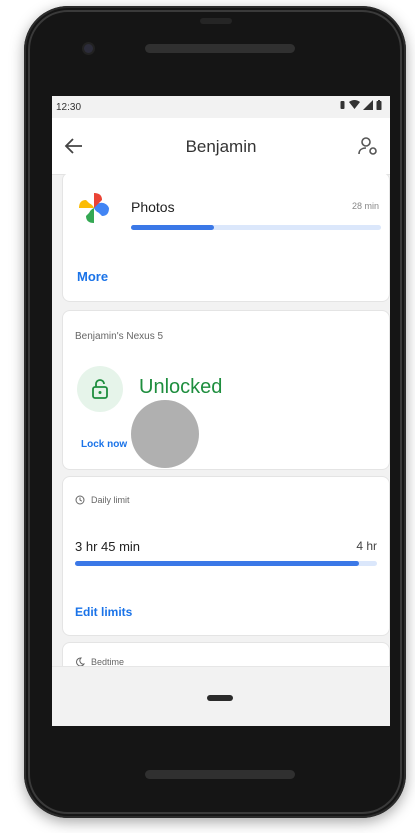  I want to click on home-gesture-pill, so click(220, 698).